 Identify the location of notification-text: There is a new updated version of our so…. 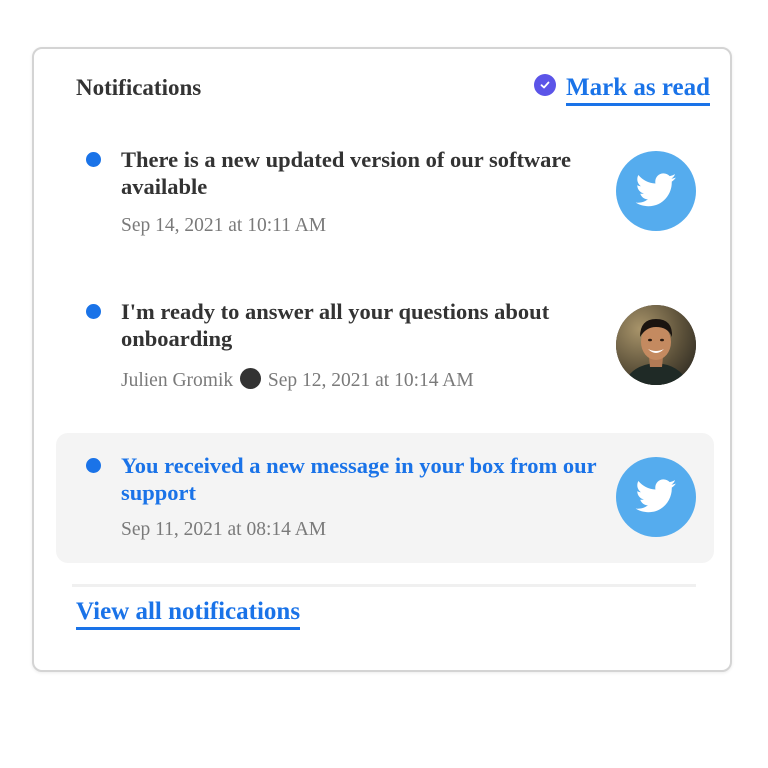
(346, 173).